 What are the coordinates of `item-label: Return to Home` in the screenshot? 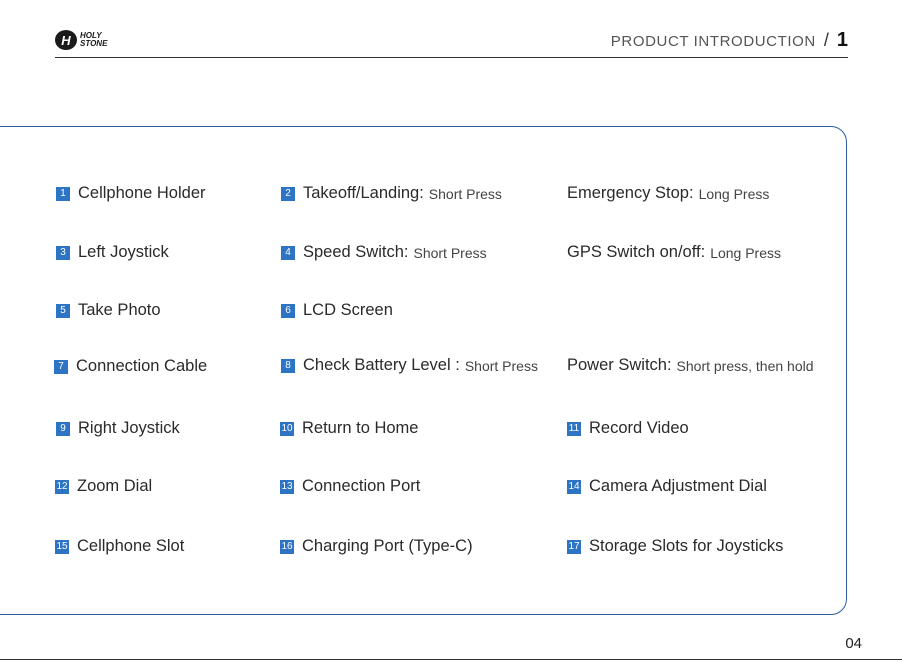 It's located at (360, 428).